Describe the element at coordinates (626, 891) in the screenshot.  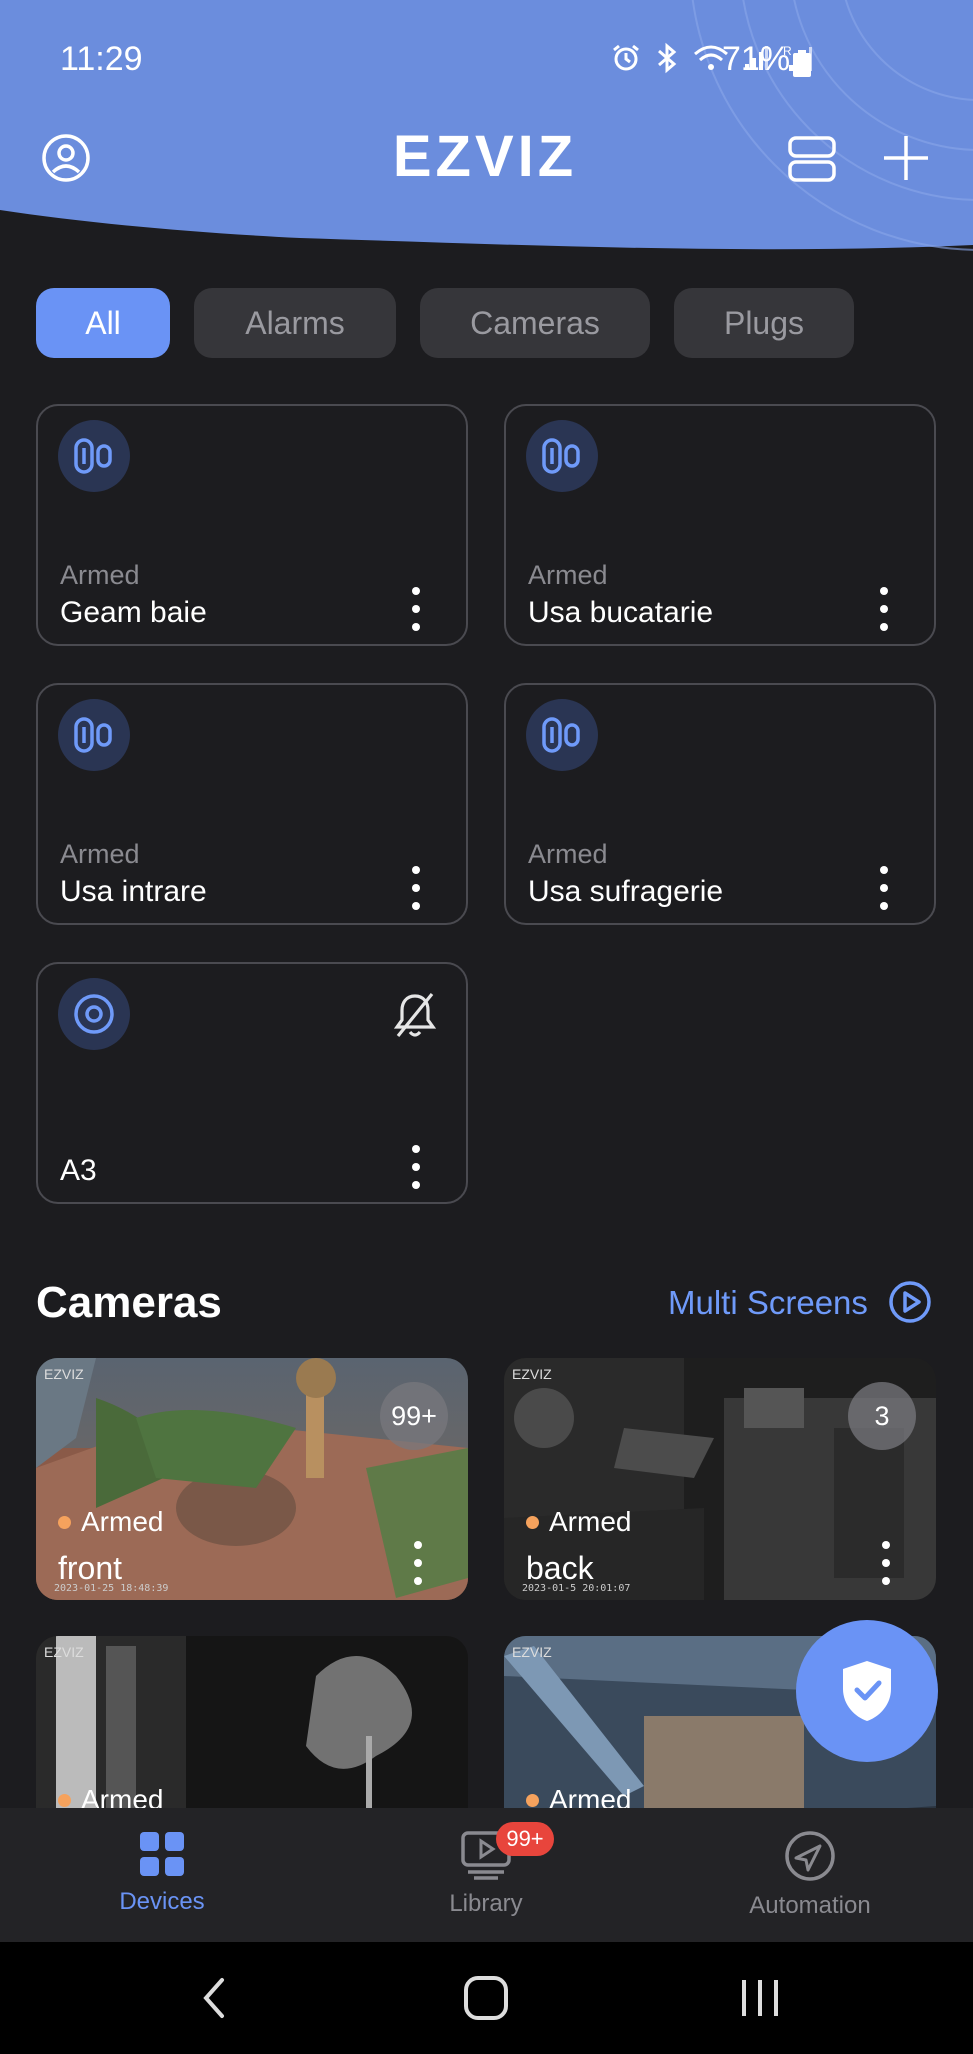
I see `device-name: Usa sufragerie` at that location.